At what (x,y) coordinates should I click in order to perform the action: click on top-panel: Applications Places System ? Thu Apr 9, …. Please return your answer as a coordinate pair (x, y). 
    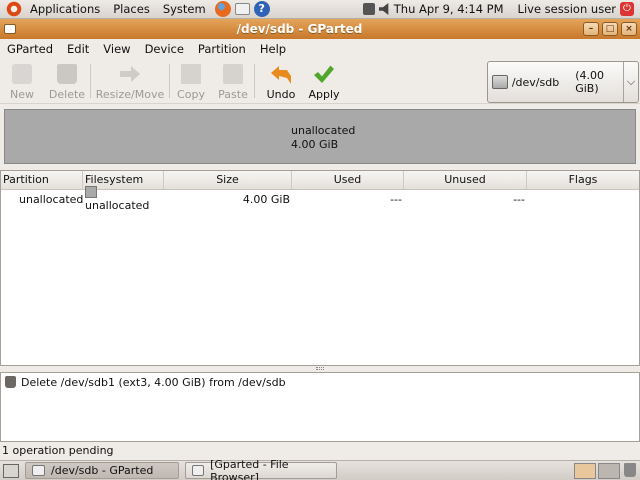
    Looking at the image, I should click on (320, 9).